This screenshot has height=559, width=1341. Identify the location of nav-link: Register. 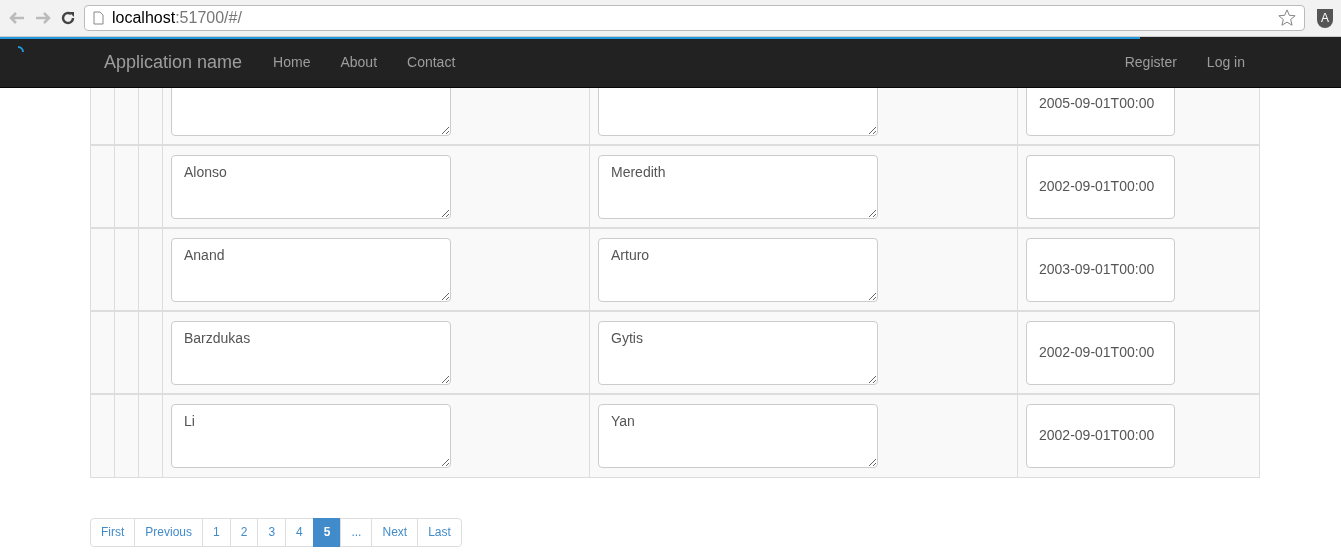
(1150, 62).